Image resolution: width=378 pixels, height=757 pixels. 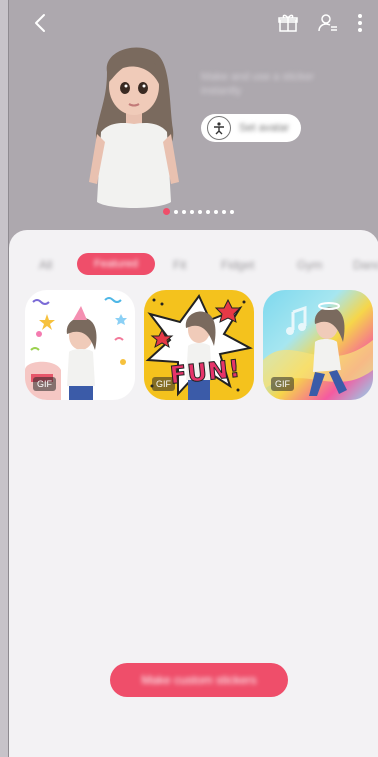 I want to click on person-pose-icon, so click(x=219, y=128).